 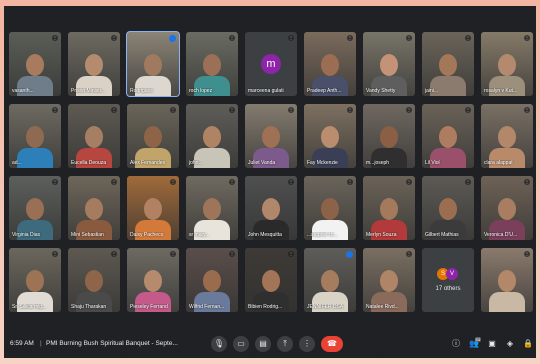 I want to click on participant-name: JENNIFER DSA, so click(x=325, y=307).